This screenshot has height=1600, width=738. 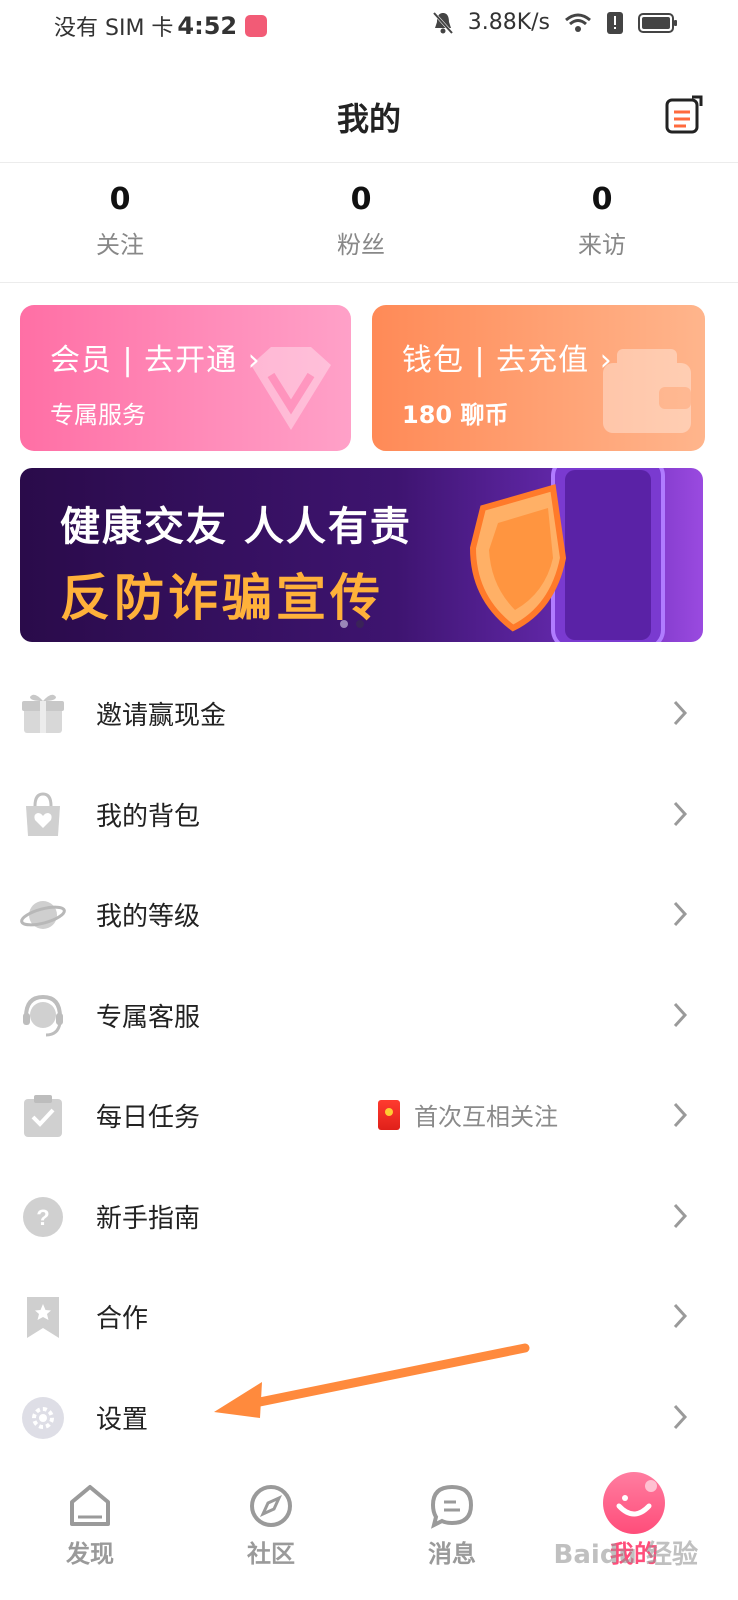 What do you see at coordinates (352, 624) in the screenshot?
I see `carousel-indicator` at bounding box center [352, 624].